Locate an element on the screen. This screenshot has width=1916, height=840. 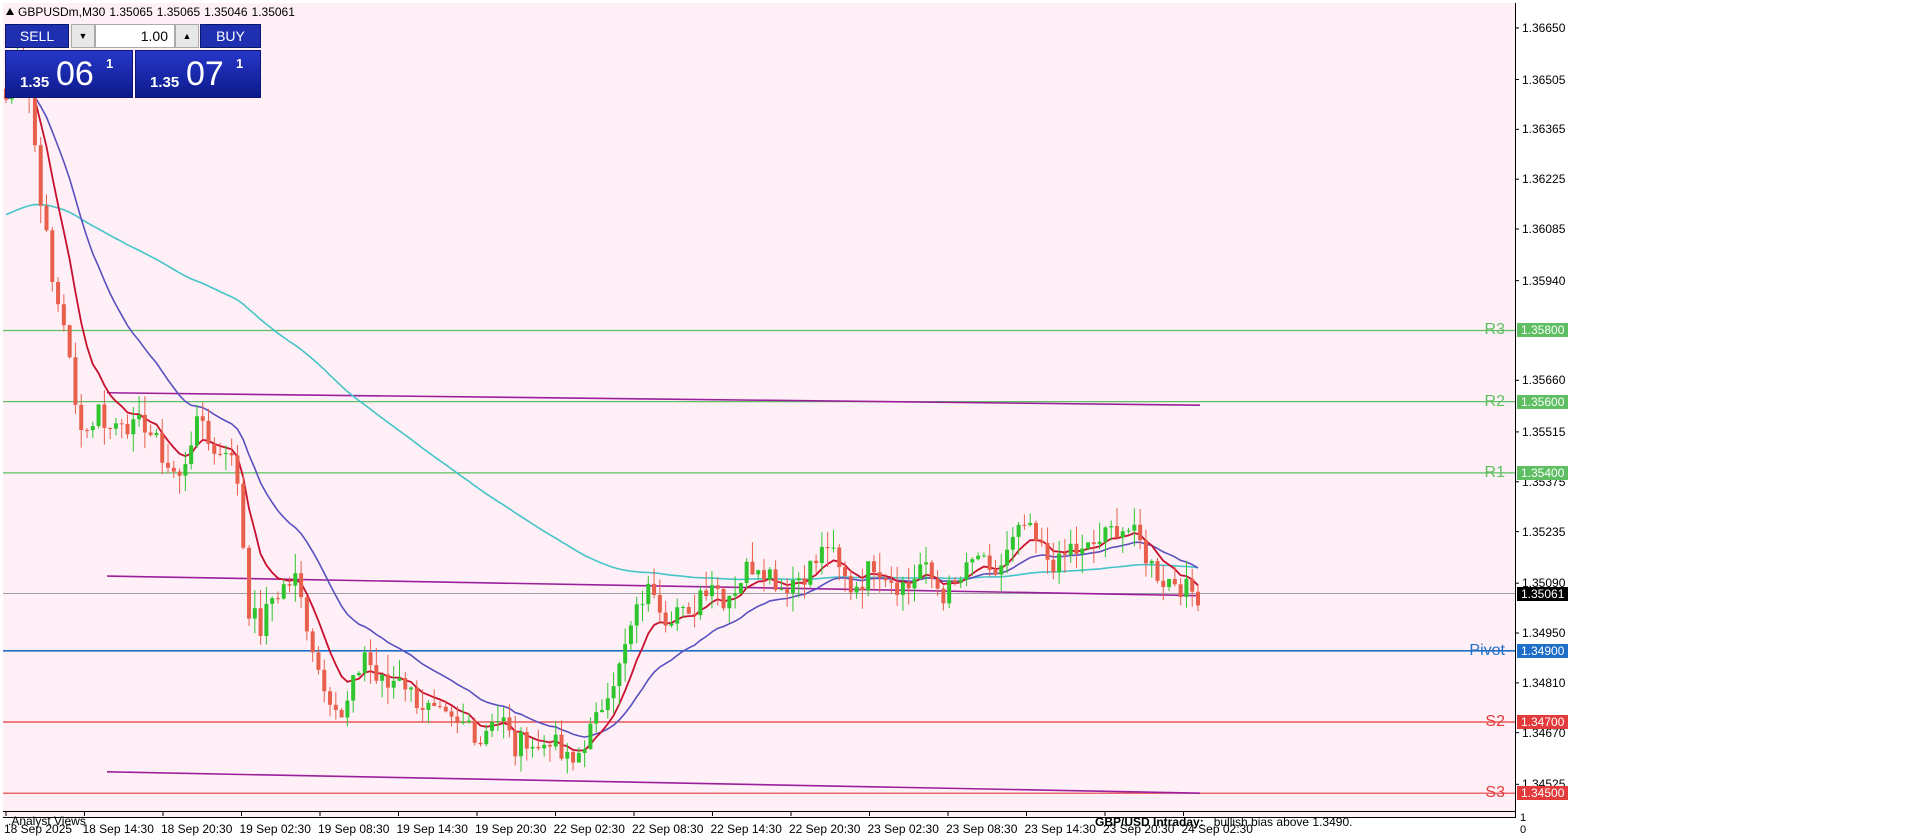
ohlc-low: 1.35046 is located at coordinates (226, 12).